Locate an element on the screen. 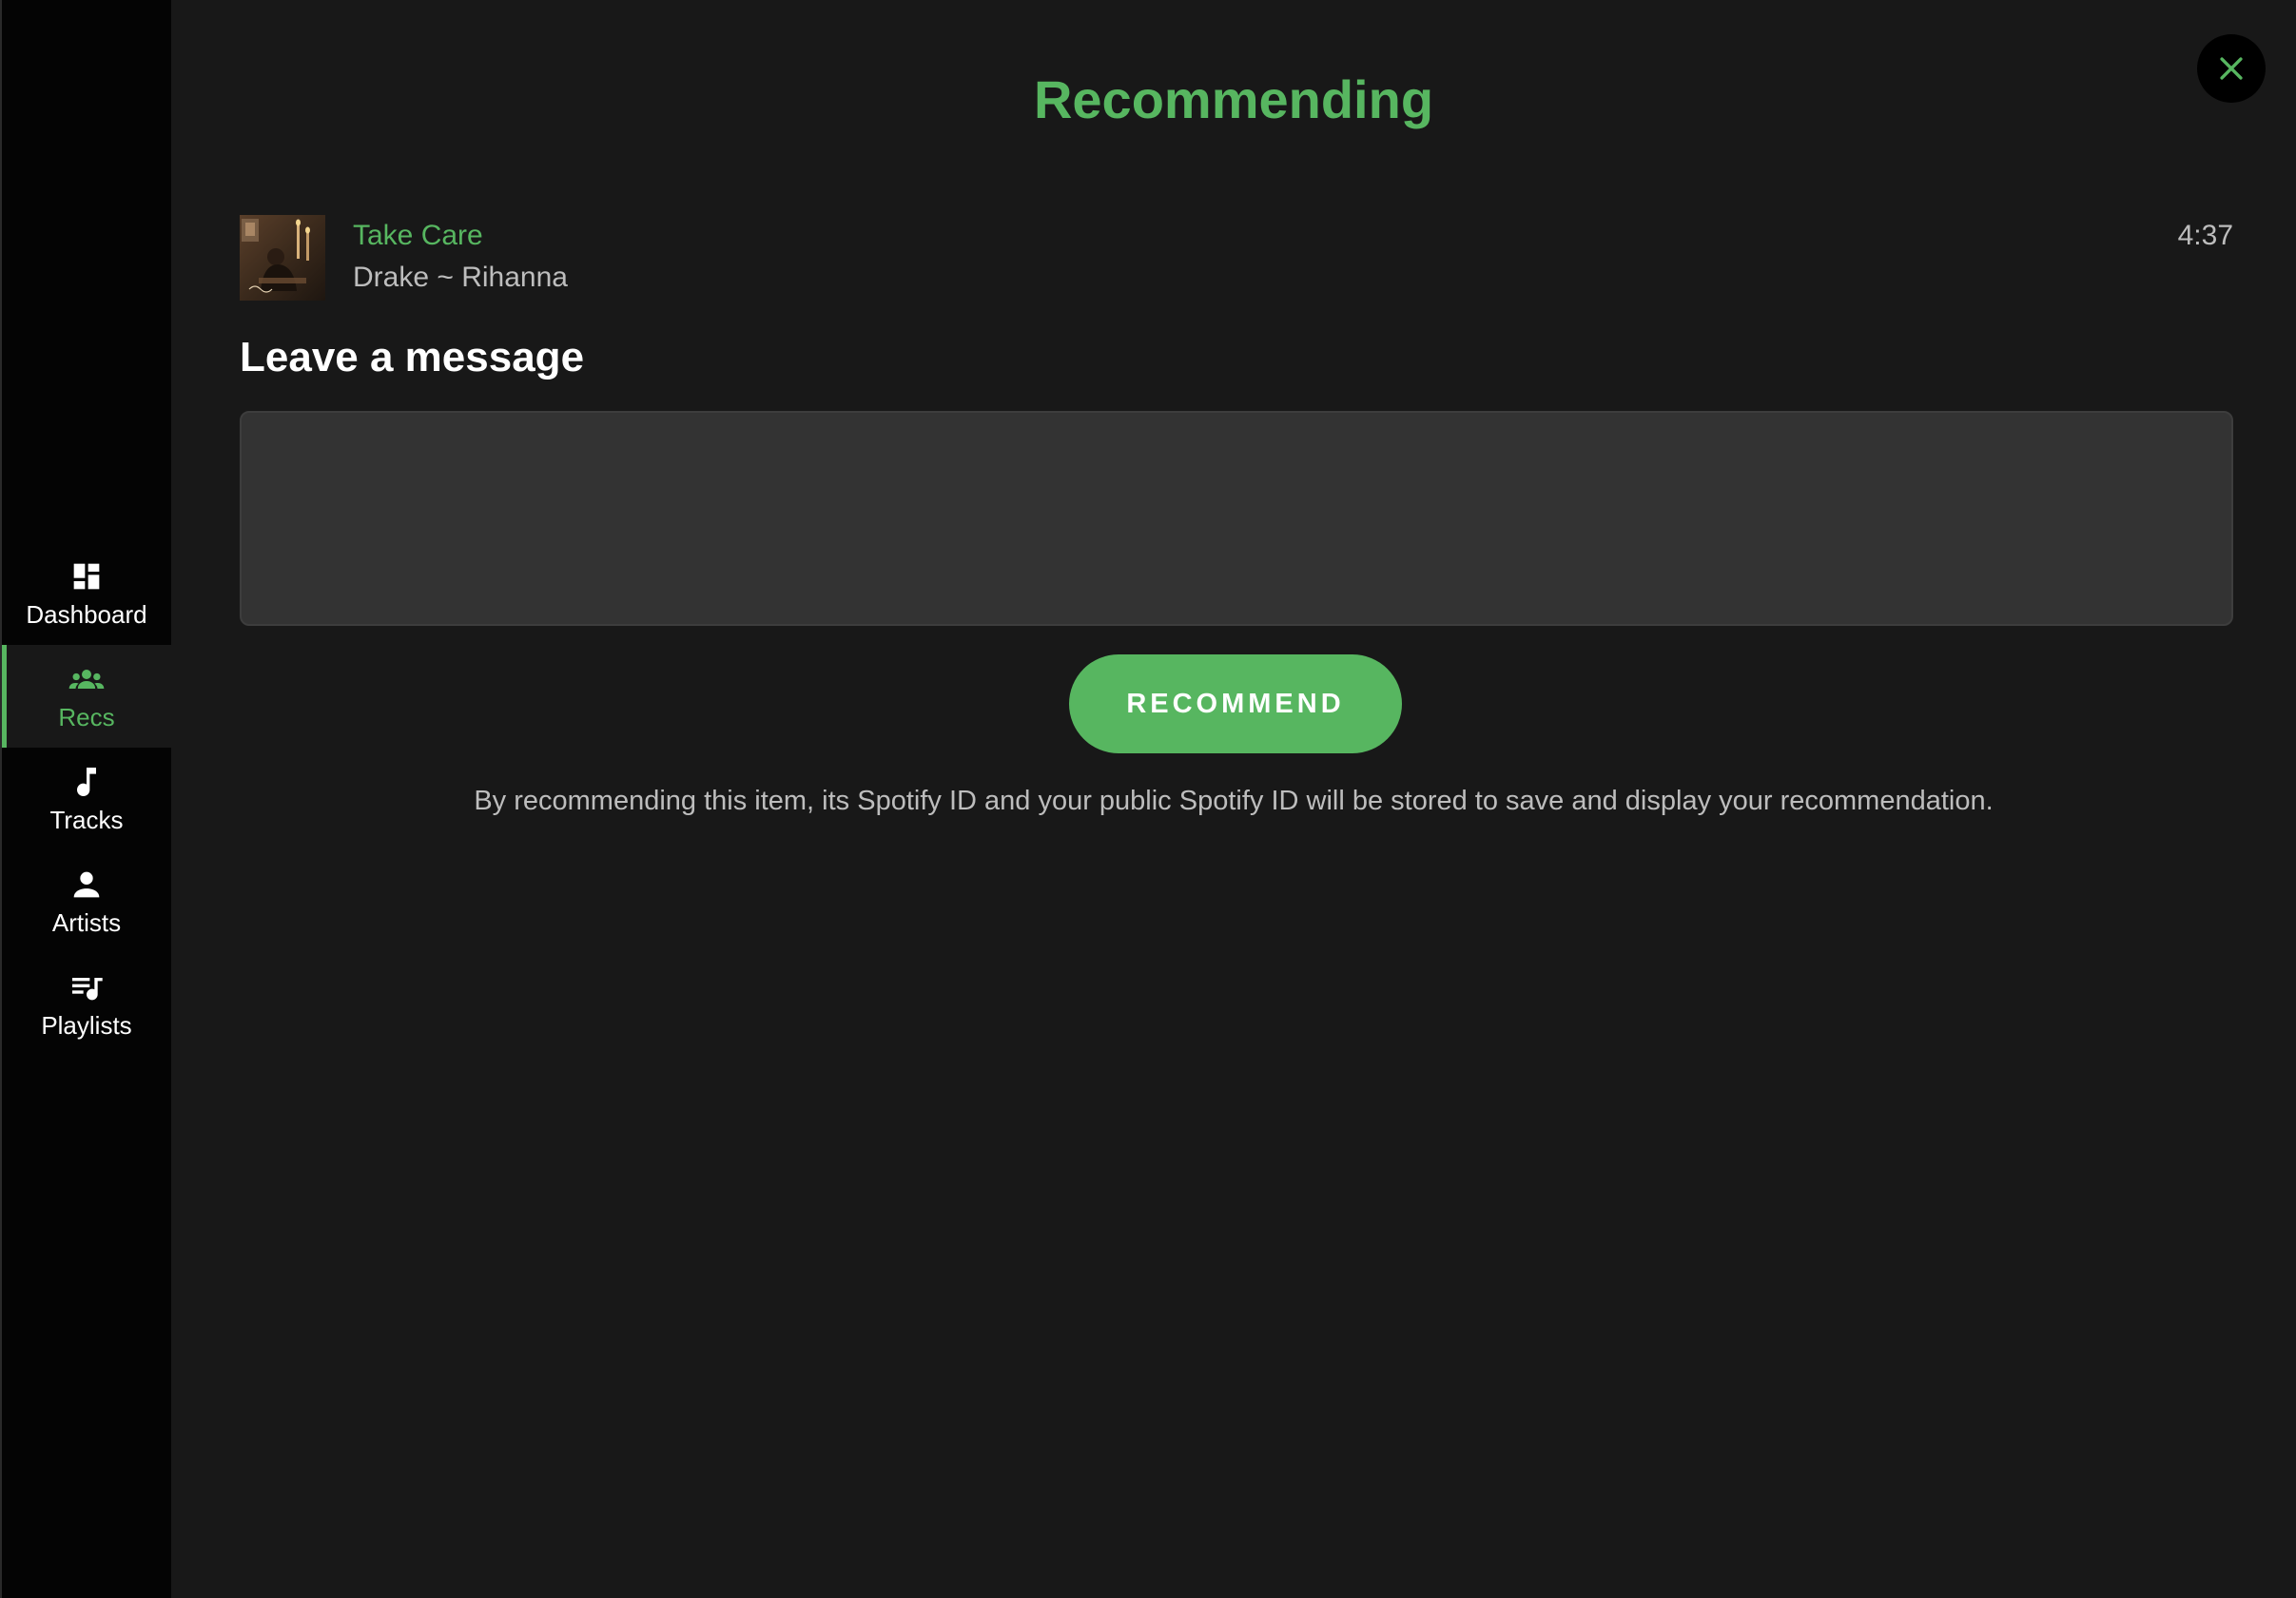 The height and width of the screenshot is (1598, 2296). sidebar-item-label: Playlists is located at coordinates (87, 1025).